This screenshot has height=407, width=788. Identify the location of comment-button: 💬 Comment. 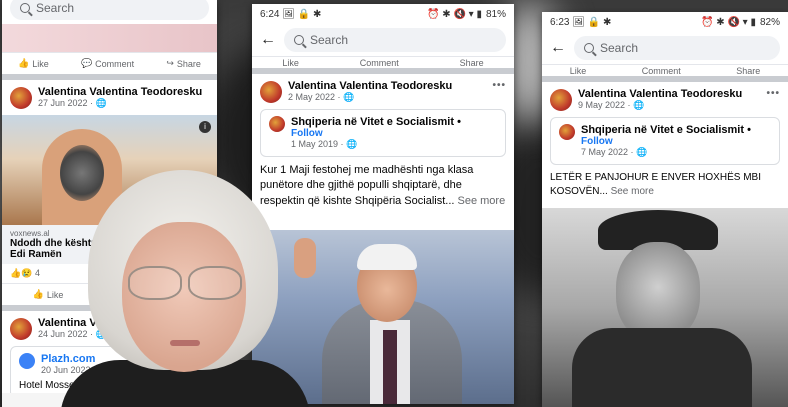
(107, 63).